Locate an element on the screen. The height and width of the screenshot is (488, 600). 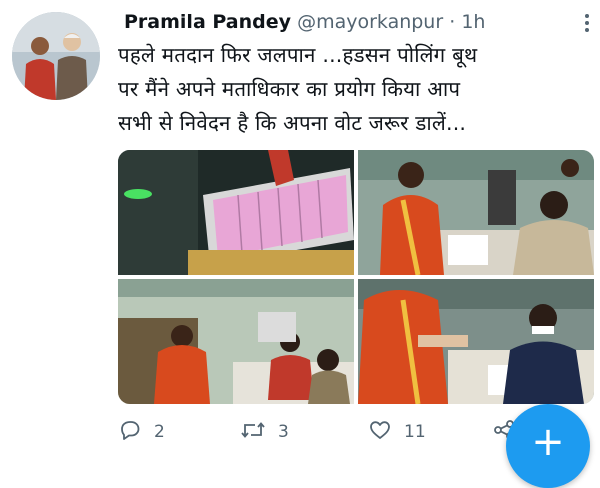
reply-button: 2 is located at coordinates (141, 432).